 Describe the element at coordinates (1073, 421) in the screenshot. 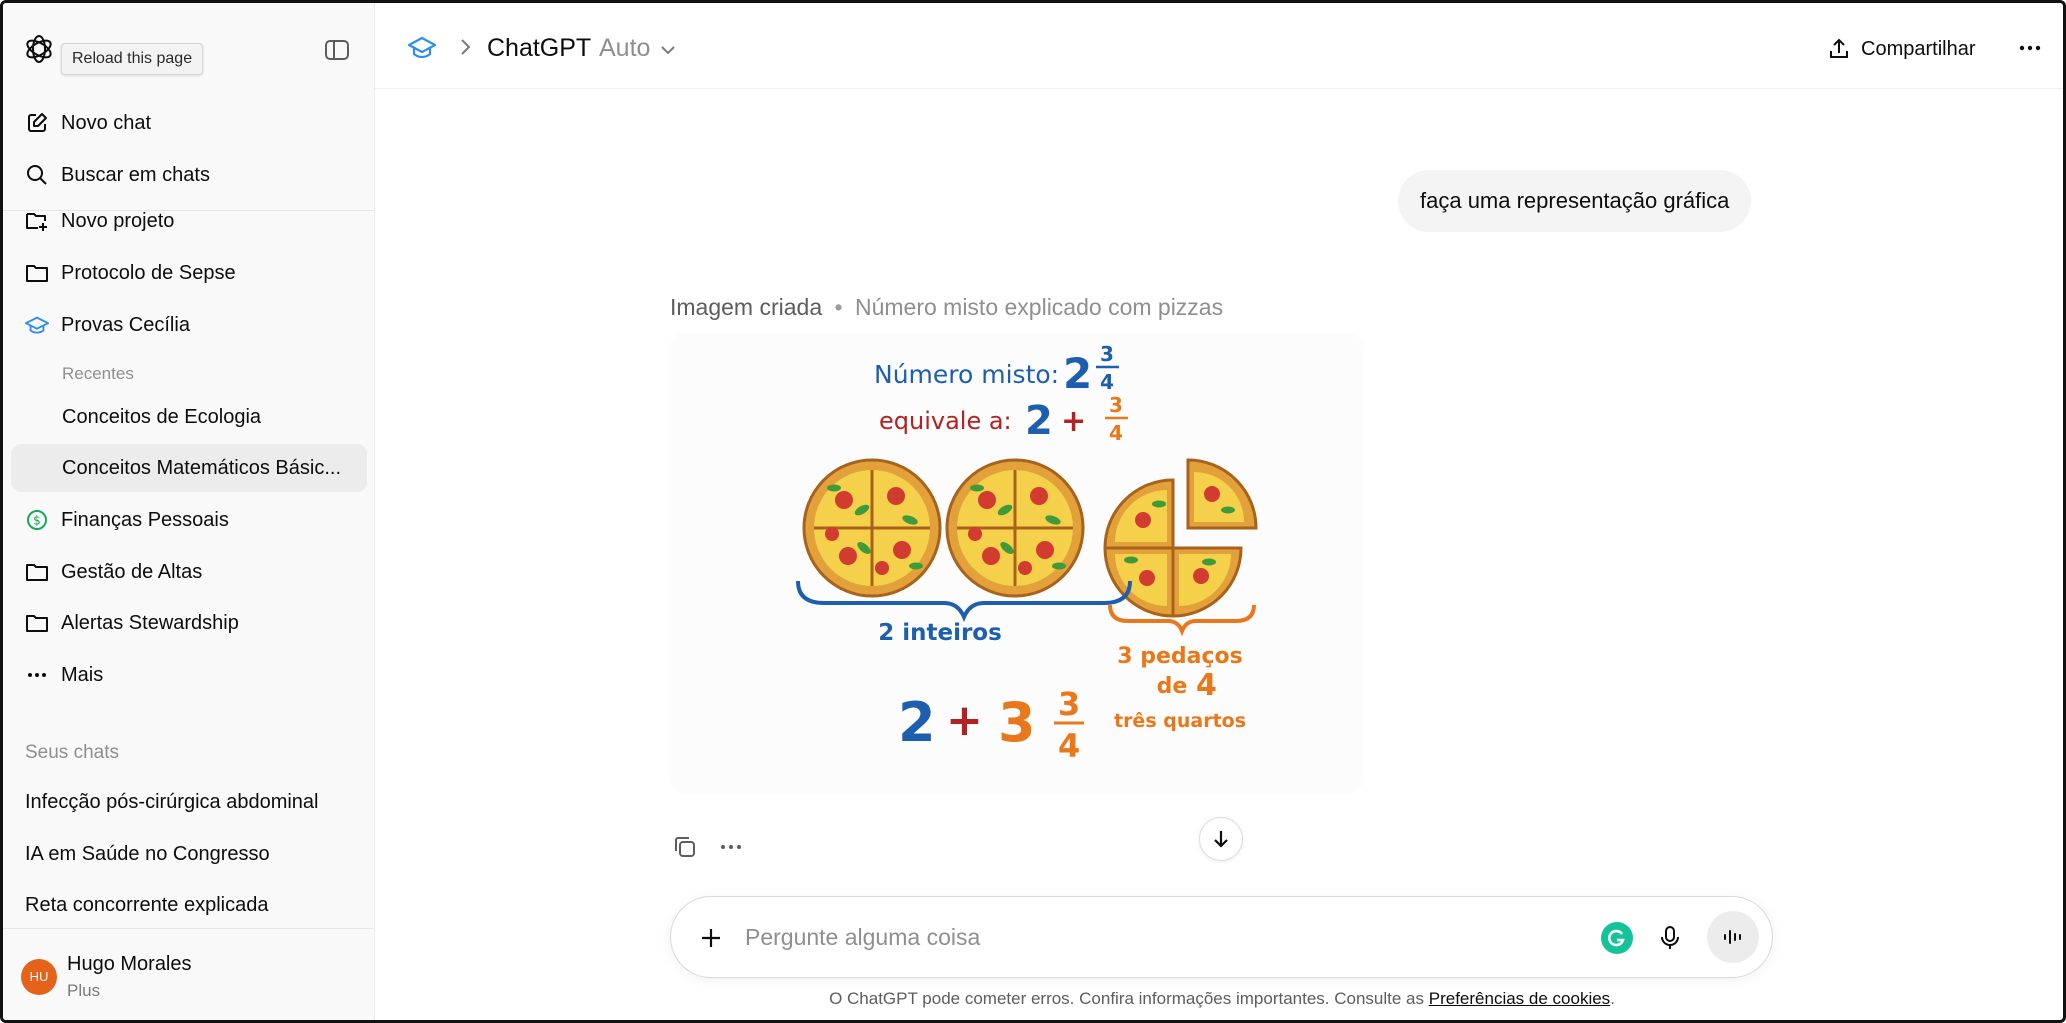

I see `line2-plus: +` at that location.